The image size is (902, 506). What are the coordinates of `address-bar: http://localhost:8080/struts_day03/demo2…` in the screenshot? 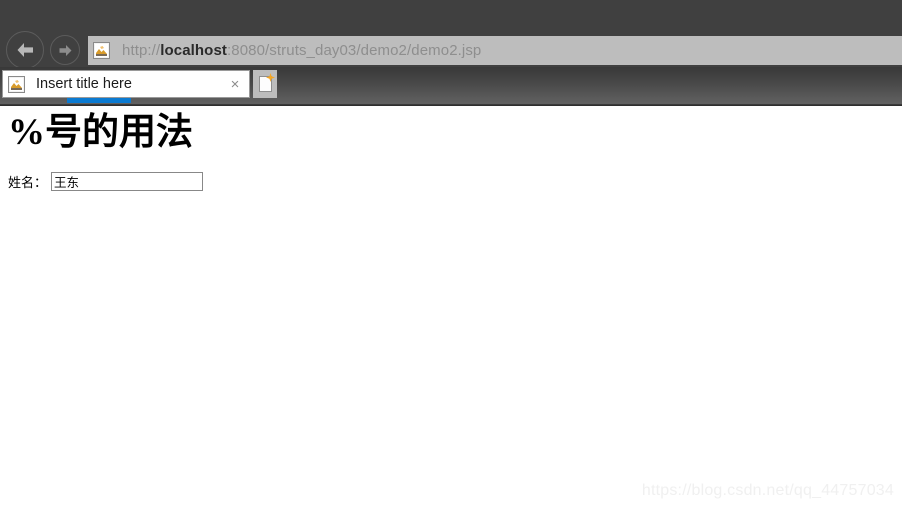 It's located at (495, 50).